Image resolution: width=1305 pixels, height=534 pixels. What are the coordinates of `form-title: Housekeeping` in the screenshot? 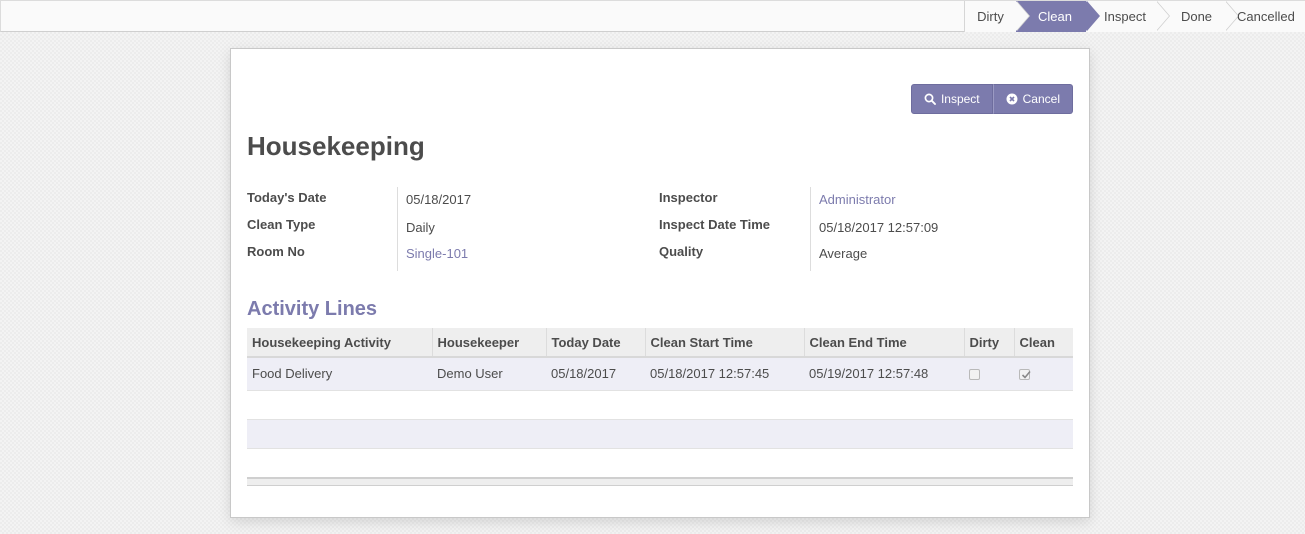 It's located at (336, 146).